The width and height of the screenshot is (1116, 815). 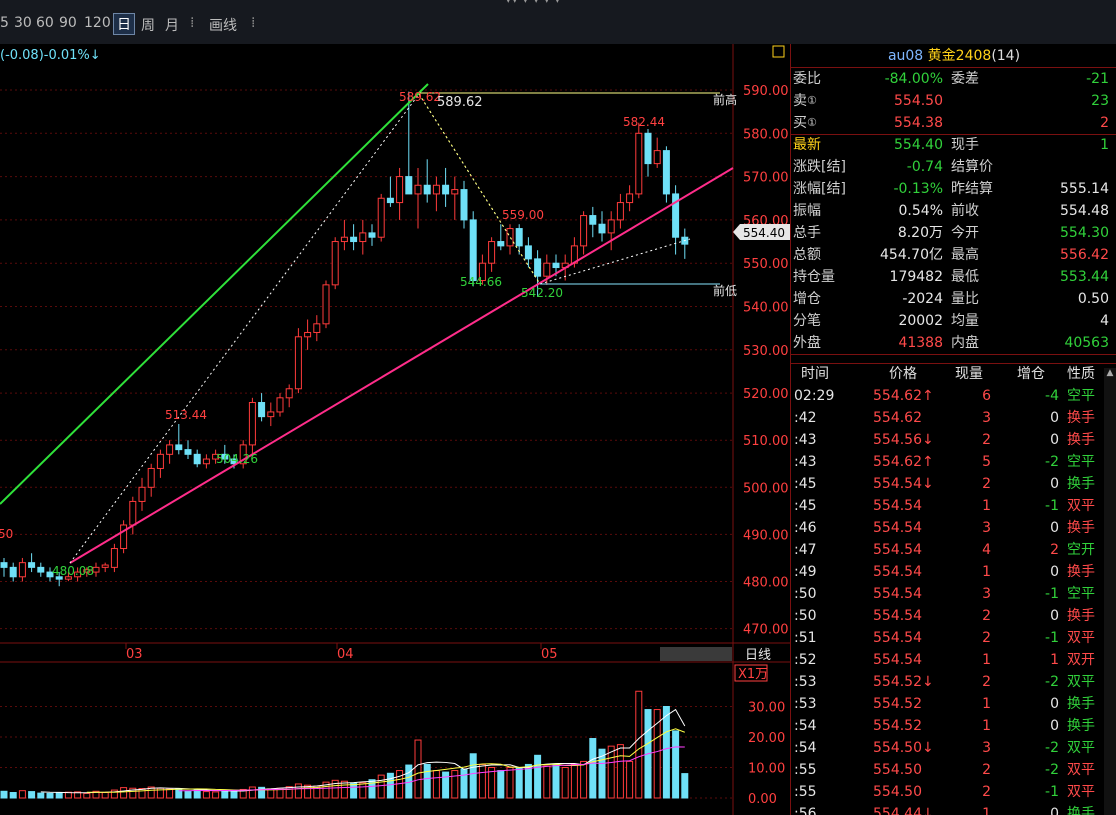 What do you see at coordinates (819, 189) in the screenshot?
I see `quote-label: 涨幅[结]` at bounding box center [819, 189].